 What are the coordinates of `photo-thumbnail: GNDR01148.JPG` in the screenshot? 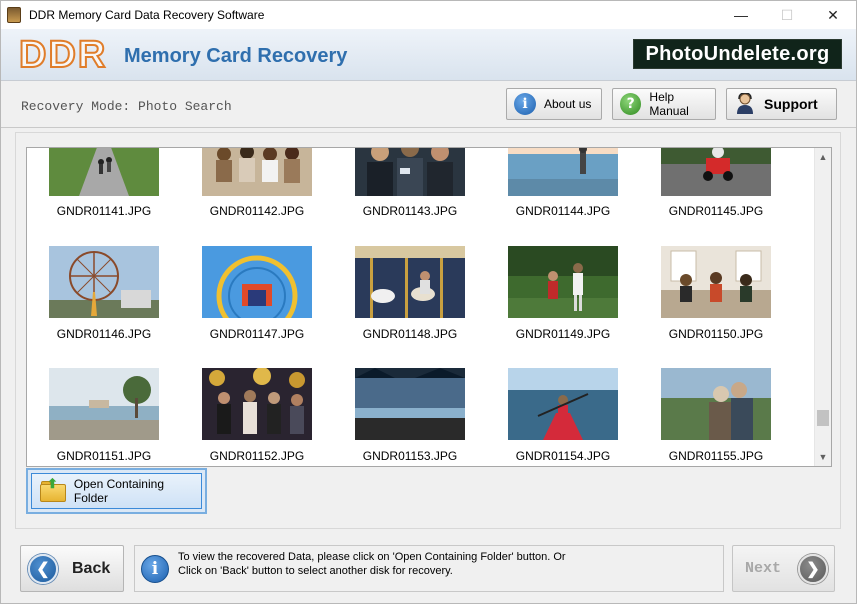 It's located at (410, 301).